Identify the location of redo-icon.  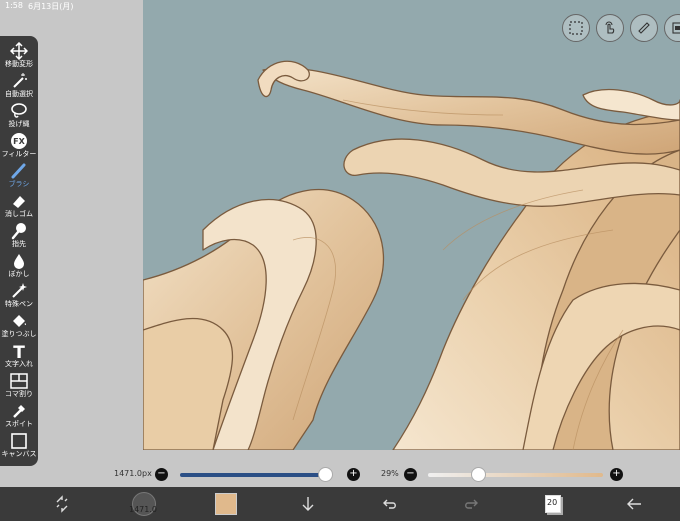
(471, 504).